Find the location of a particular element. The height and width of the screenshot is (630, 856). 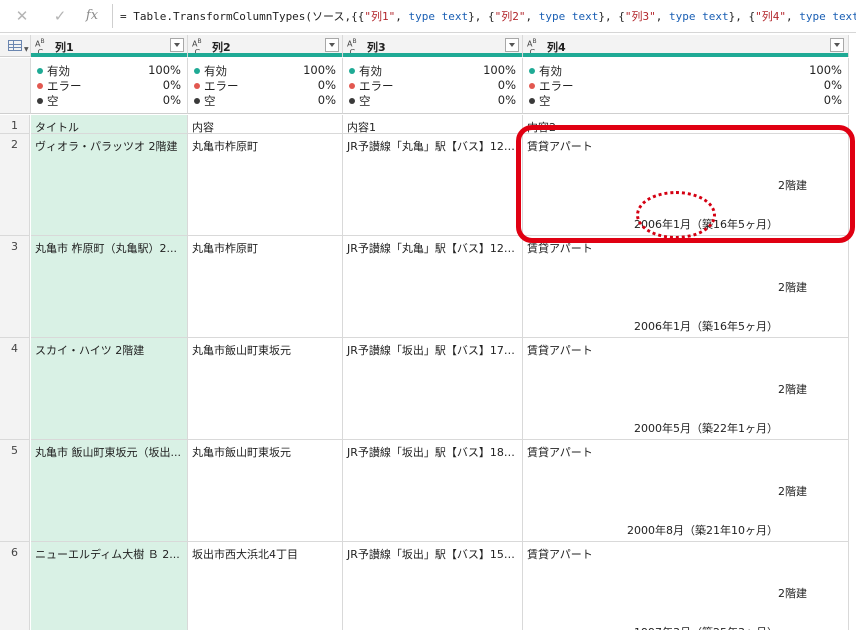

table-cell-col1: タイトル is located at coordinates (109, 124).